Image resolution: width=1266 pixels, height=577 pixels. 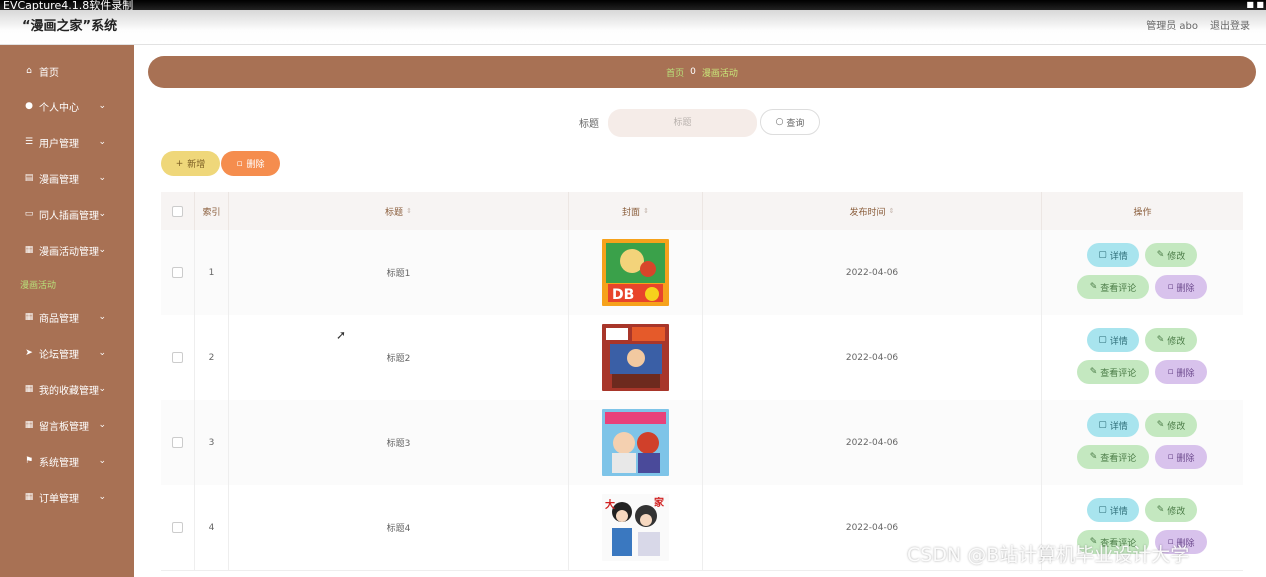 I want to click on select-all-checkbox, so click(x=177, y=211).